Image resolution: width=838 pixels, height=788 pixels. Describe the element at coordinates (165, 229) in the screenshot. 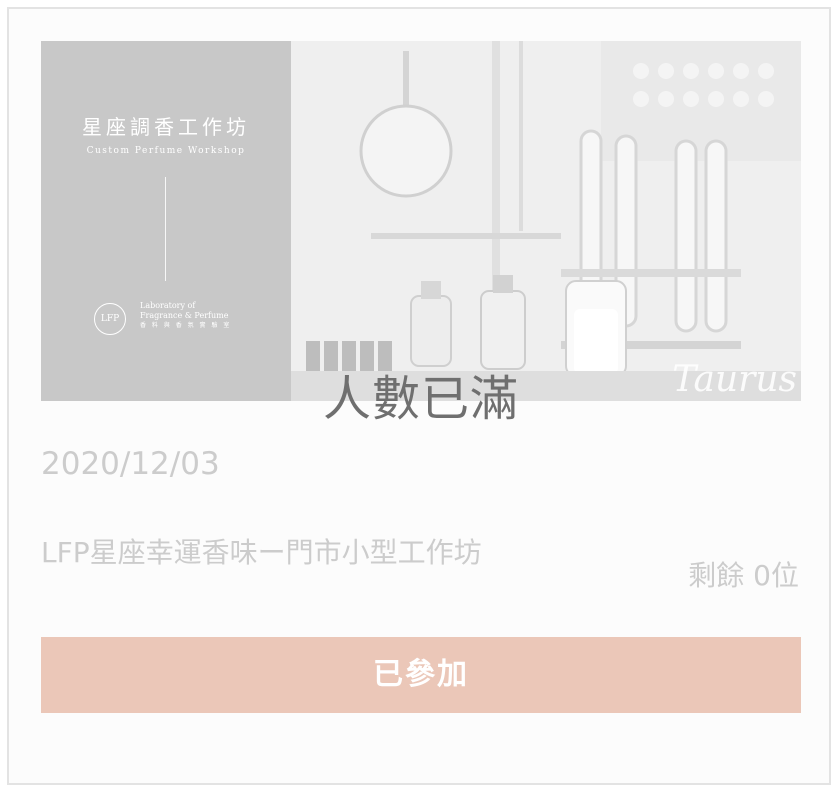

I see `banner-divider` at that location.